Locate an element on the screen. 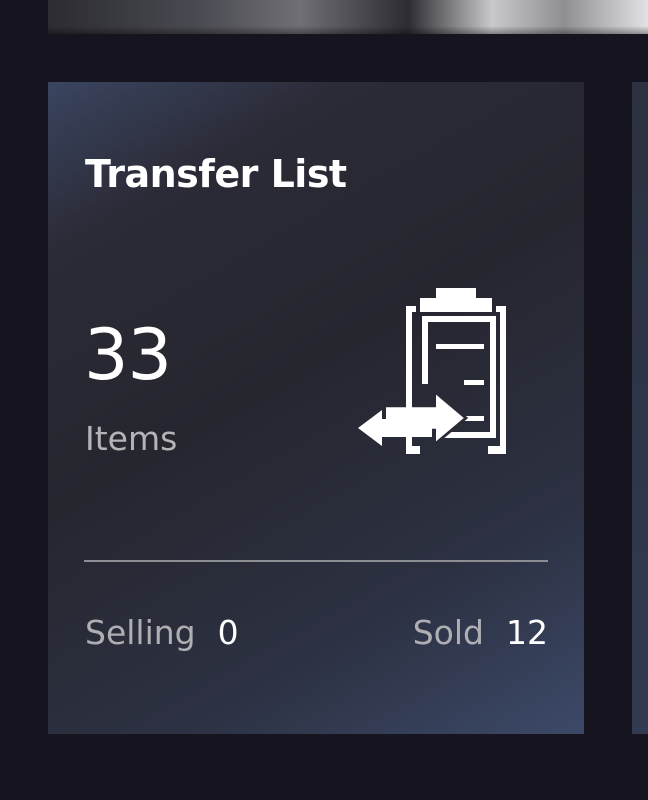  sold-value: 12 is located at coordinates (527, 632).